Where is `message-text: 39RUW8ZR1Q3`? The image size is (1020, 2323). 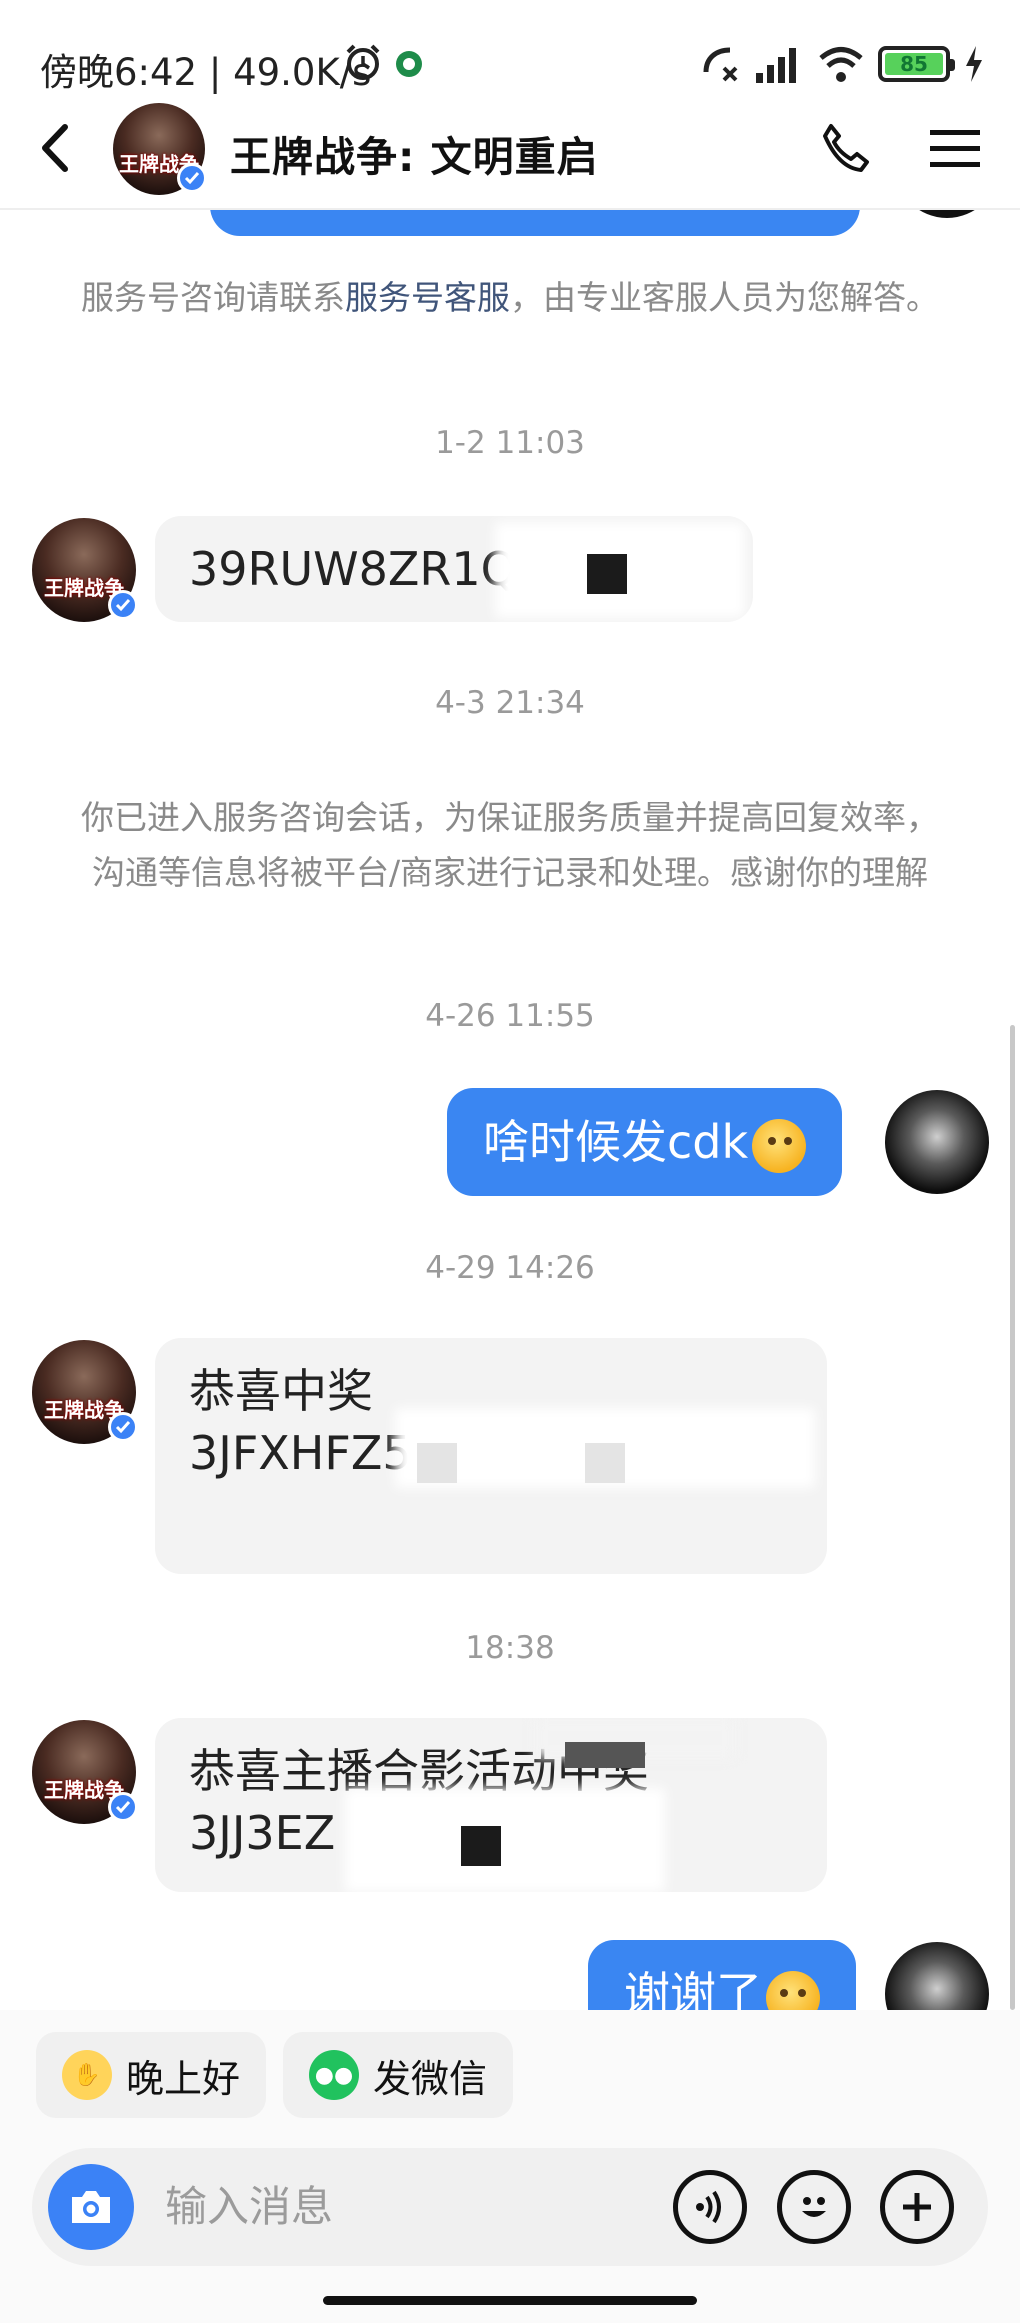 message-text: 39RUW8ZR1Q3 is located at coordinates (368, 569).